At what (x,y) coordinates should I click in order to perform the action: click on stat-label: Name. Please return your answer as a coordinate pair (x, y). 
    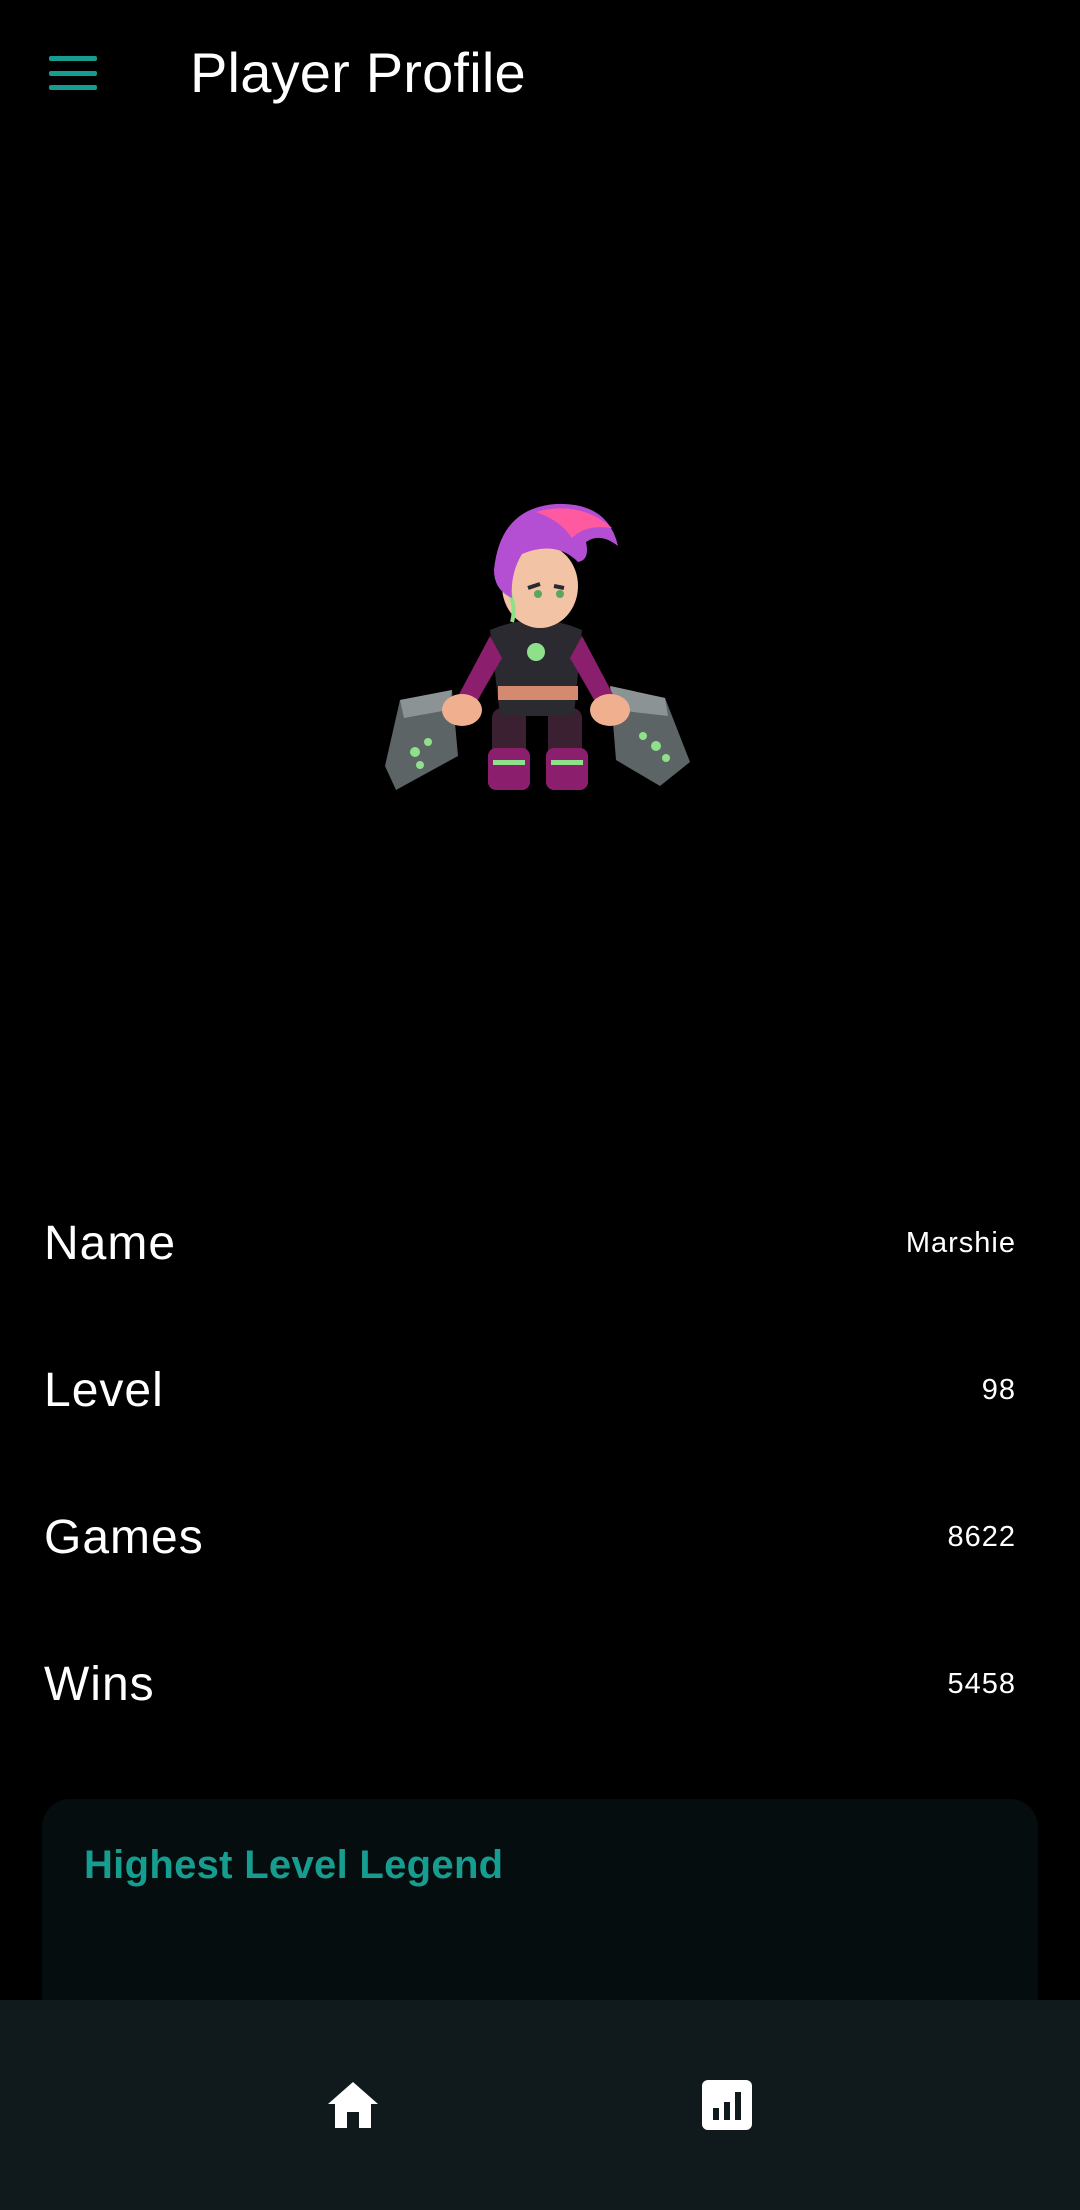
    Looking at the image, I should click on (110, 1243).